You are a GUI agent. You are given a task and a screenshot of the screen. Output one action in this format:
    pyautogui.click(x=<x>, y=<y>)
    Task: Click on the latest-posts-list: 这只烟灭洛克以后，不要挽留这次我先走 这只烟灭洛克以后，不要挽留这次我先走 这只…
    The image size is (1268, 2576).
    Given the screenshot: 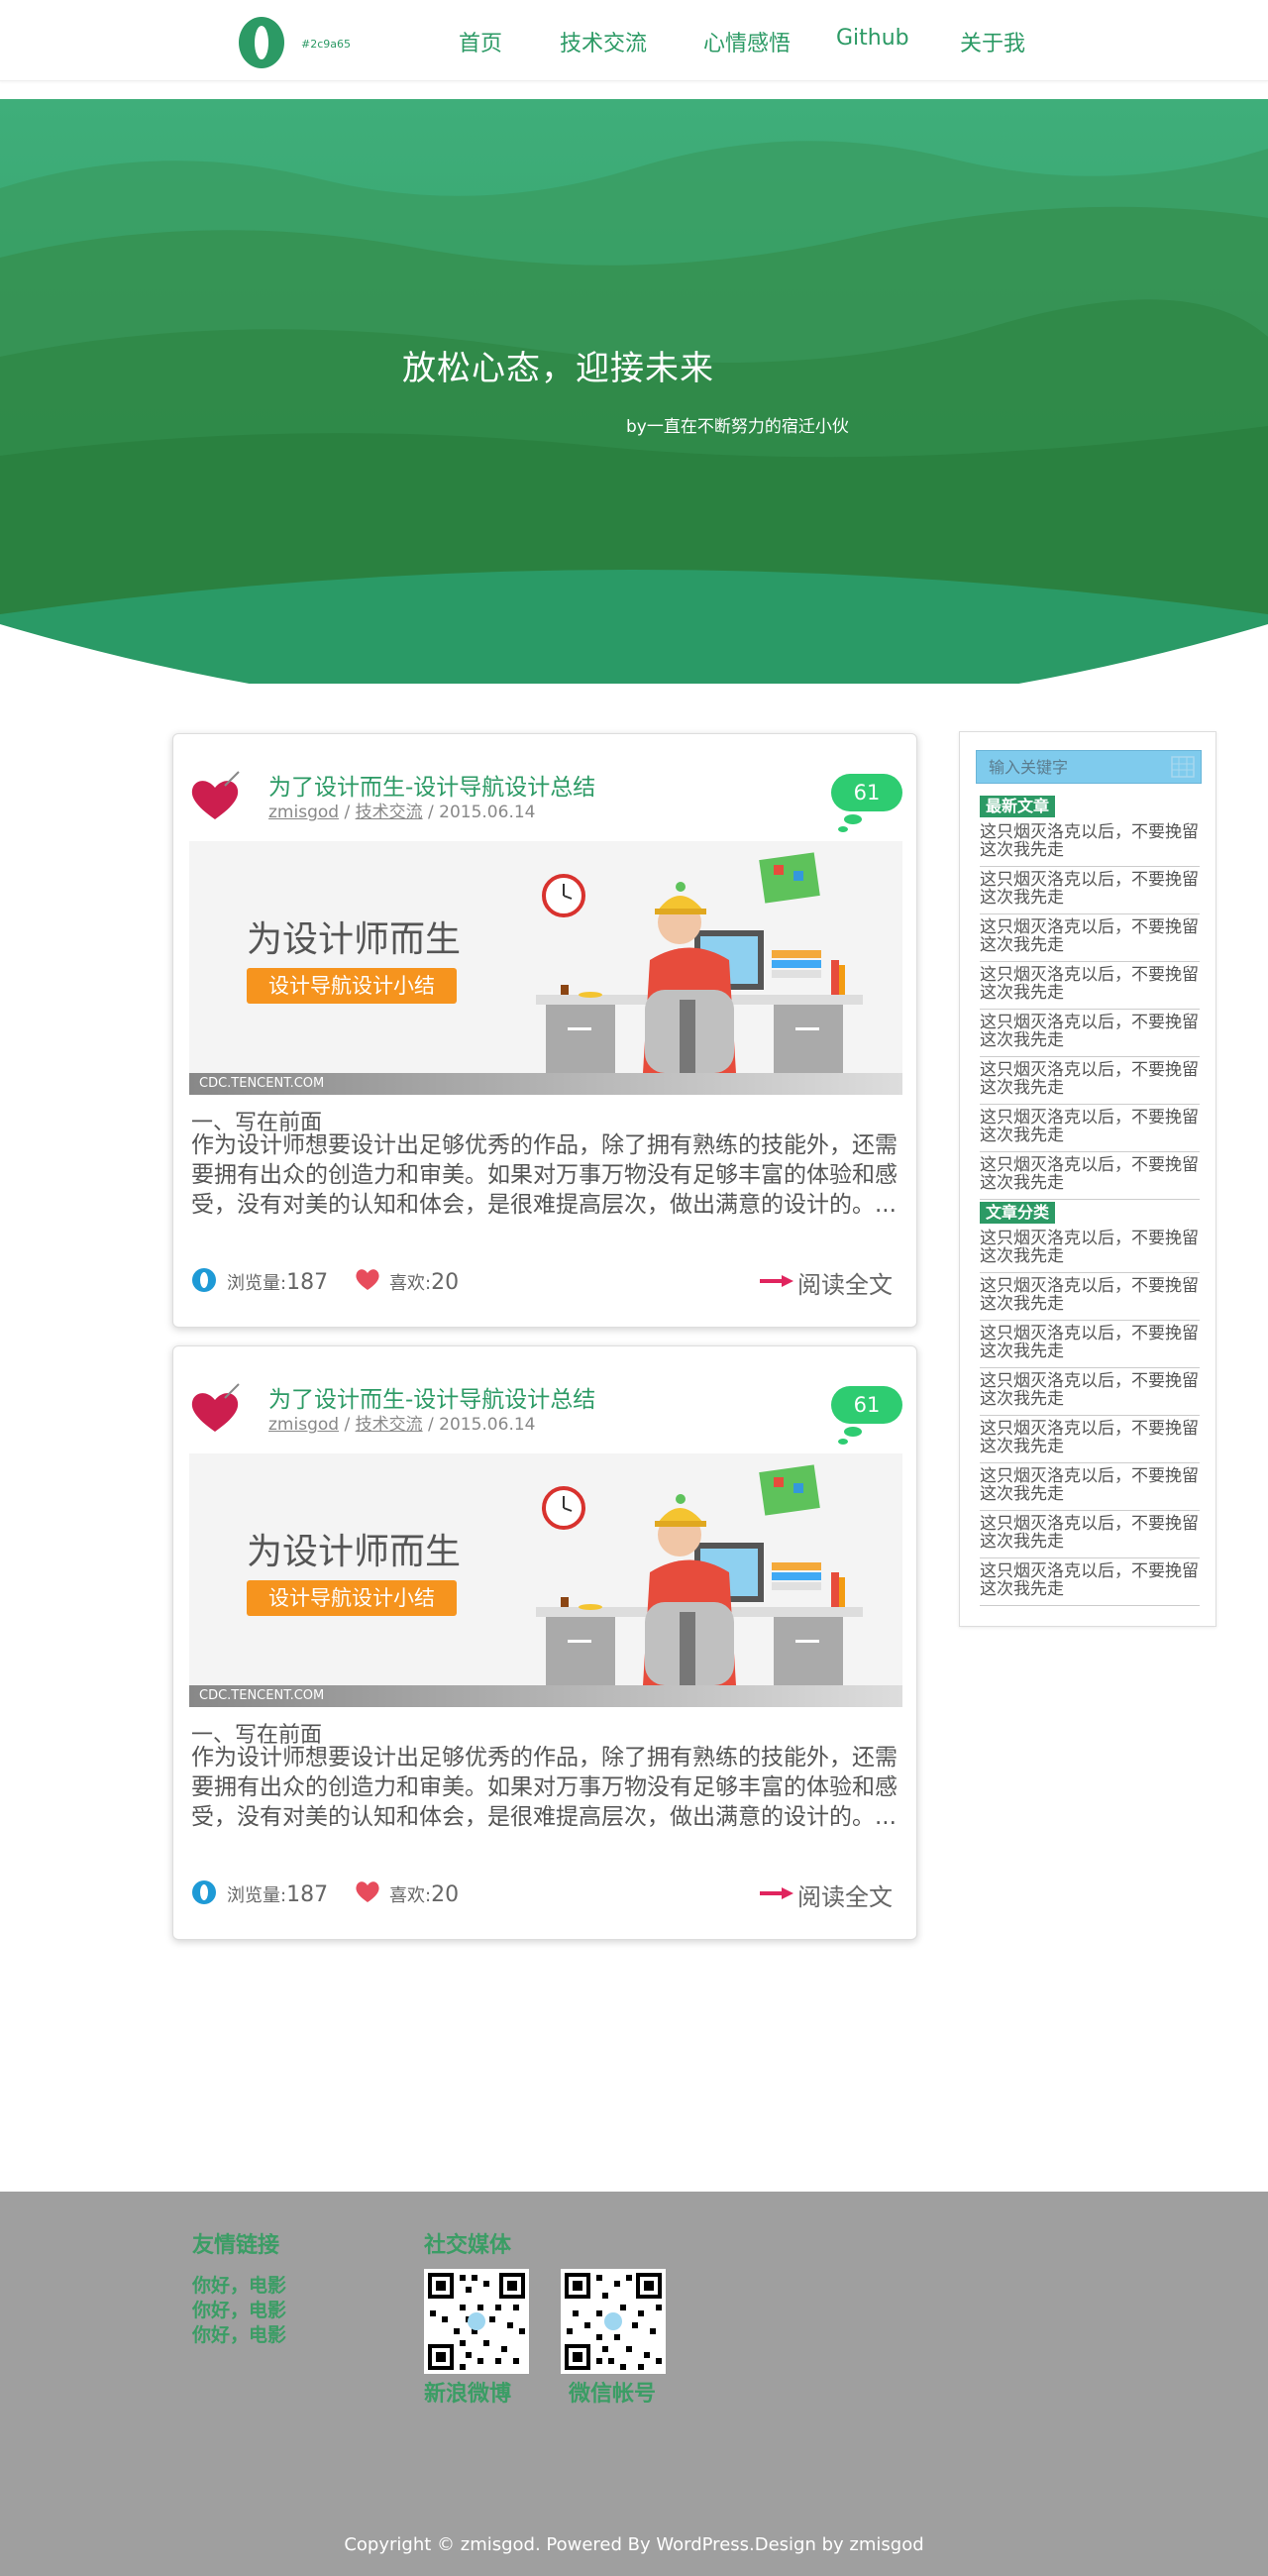 What is the action you would take?
    pyautogui.click(x=1090, y=1010)
    